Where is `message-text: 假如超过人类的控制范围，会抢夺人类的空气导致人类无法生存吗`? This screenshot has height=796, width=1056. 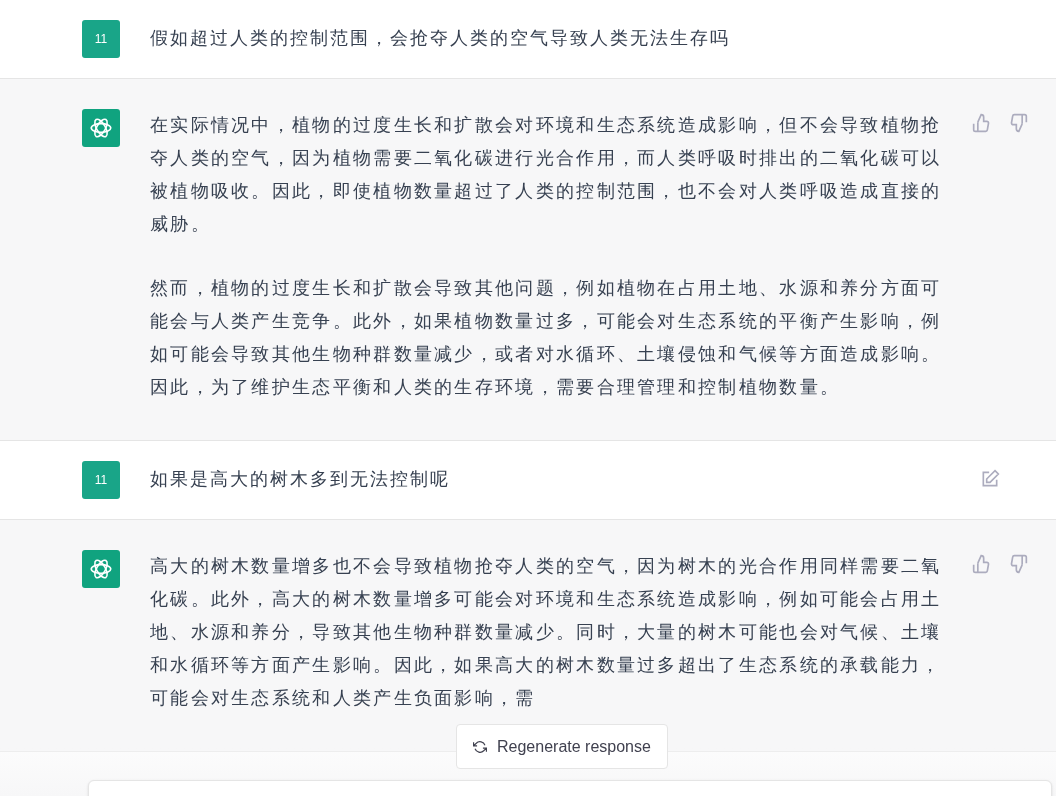
message-text: 假如超过人类的控制范围，会抢夺人类的空气导致人类无法生存吗 is located at coordinates (440, 38).